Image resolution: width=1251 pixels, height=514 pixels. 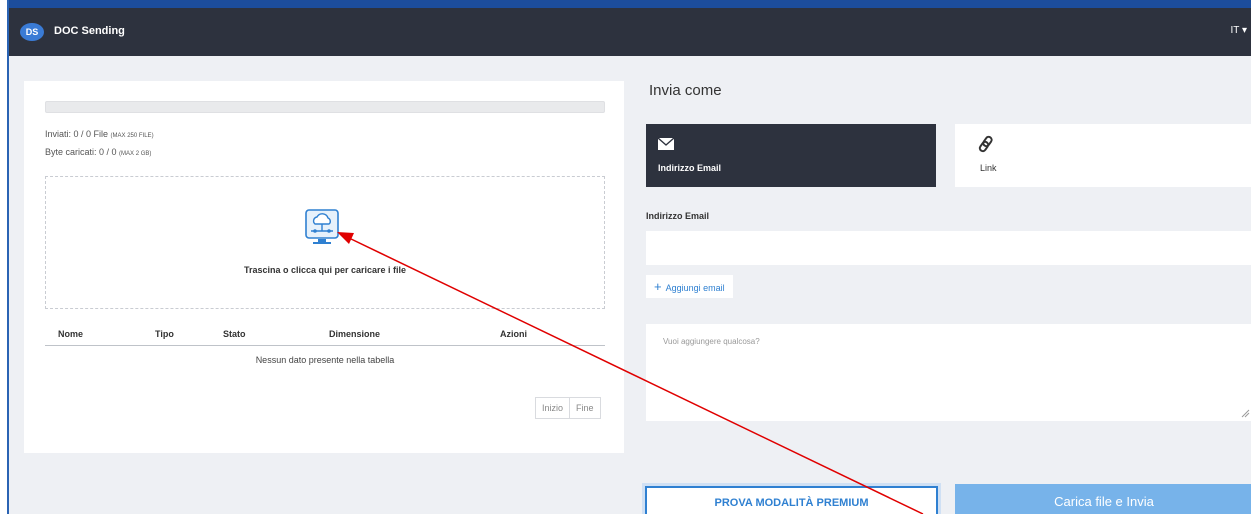 What do you see at coordinates (322, 226) in the screenshot?
I see `cloud-upload-icon` at bounding box center [322, 226].